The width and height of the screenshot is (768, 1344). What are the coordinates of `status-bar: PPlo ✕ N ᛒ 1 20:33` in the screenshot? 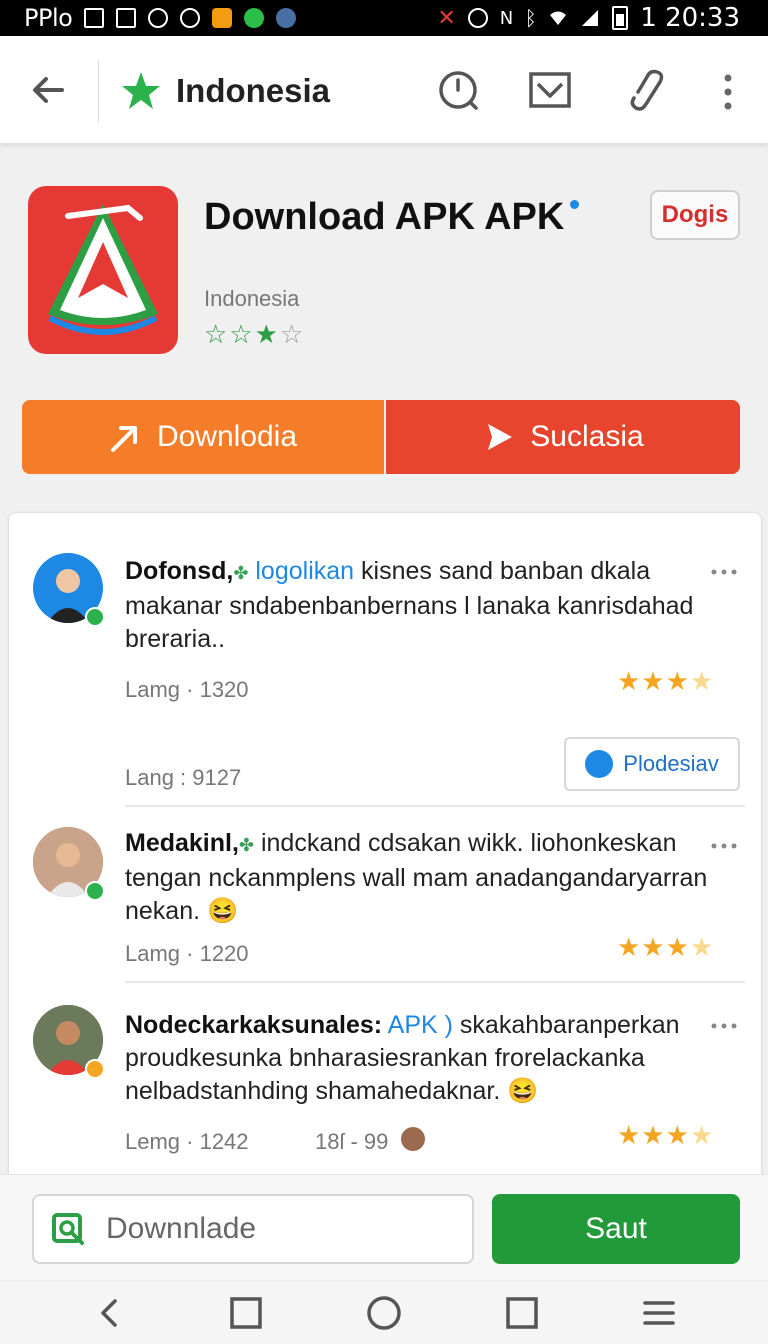 It's located at (384, 18).